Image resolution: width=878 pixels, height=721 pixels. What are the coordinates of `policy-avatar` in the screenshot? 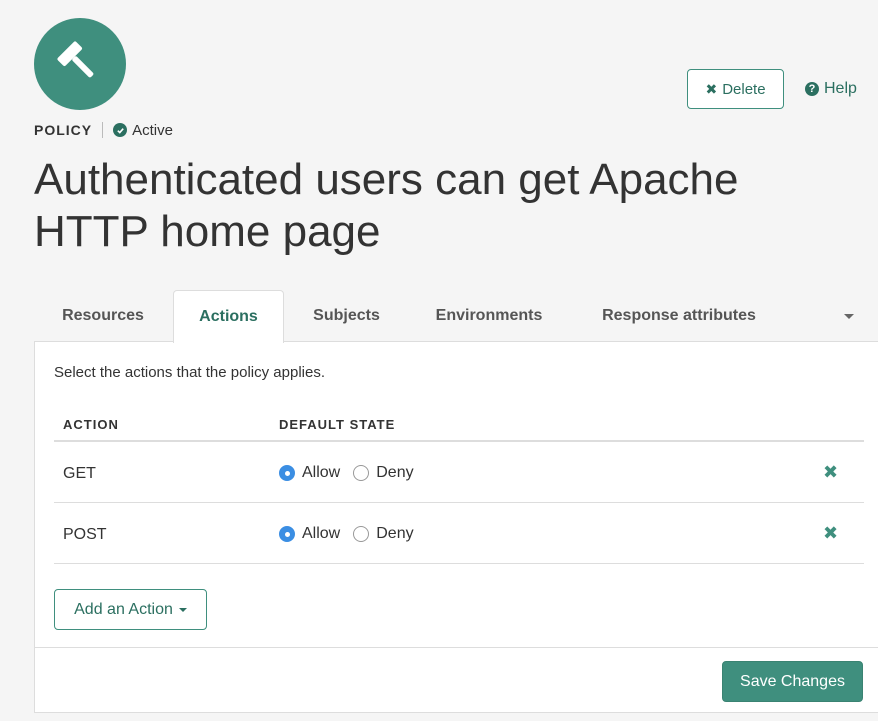 It's located at (80, 64).